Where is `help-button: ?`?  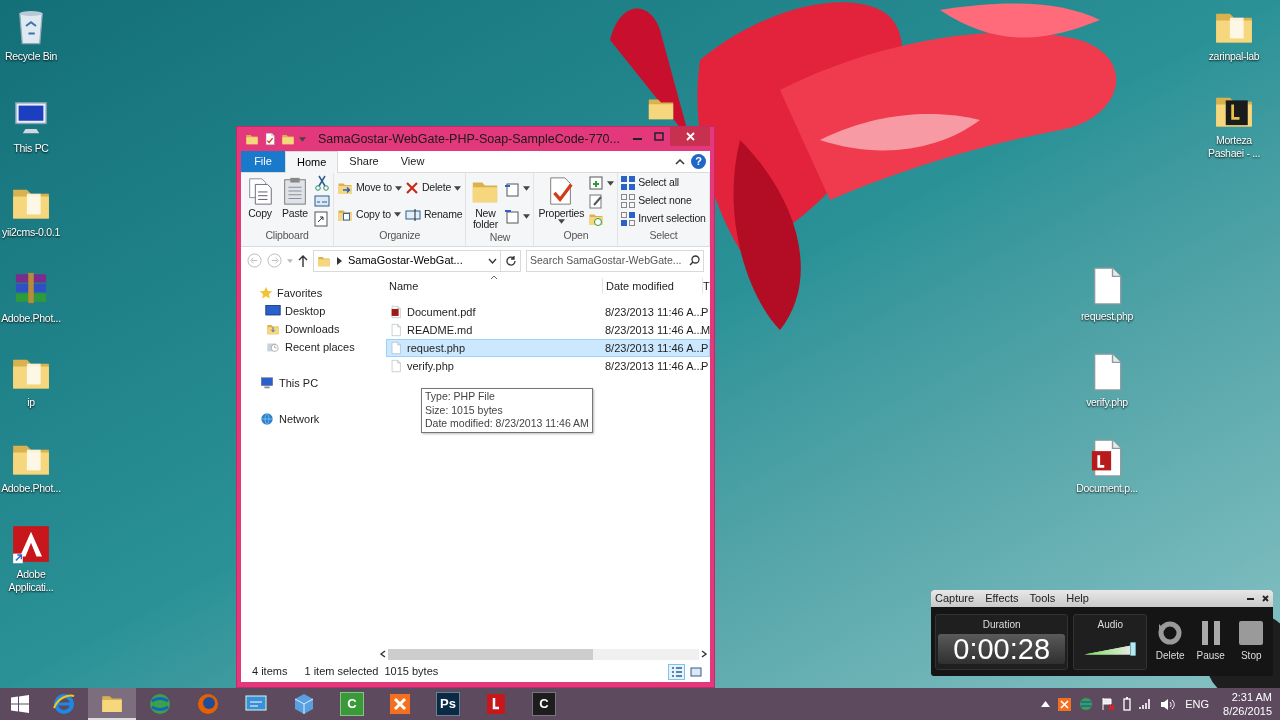 help-button: ? is located at coordinates (698, 161).